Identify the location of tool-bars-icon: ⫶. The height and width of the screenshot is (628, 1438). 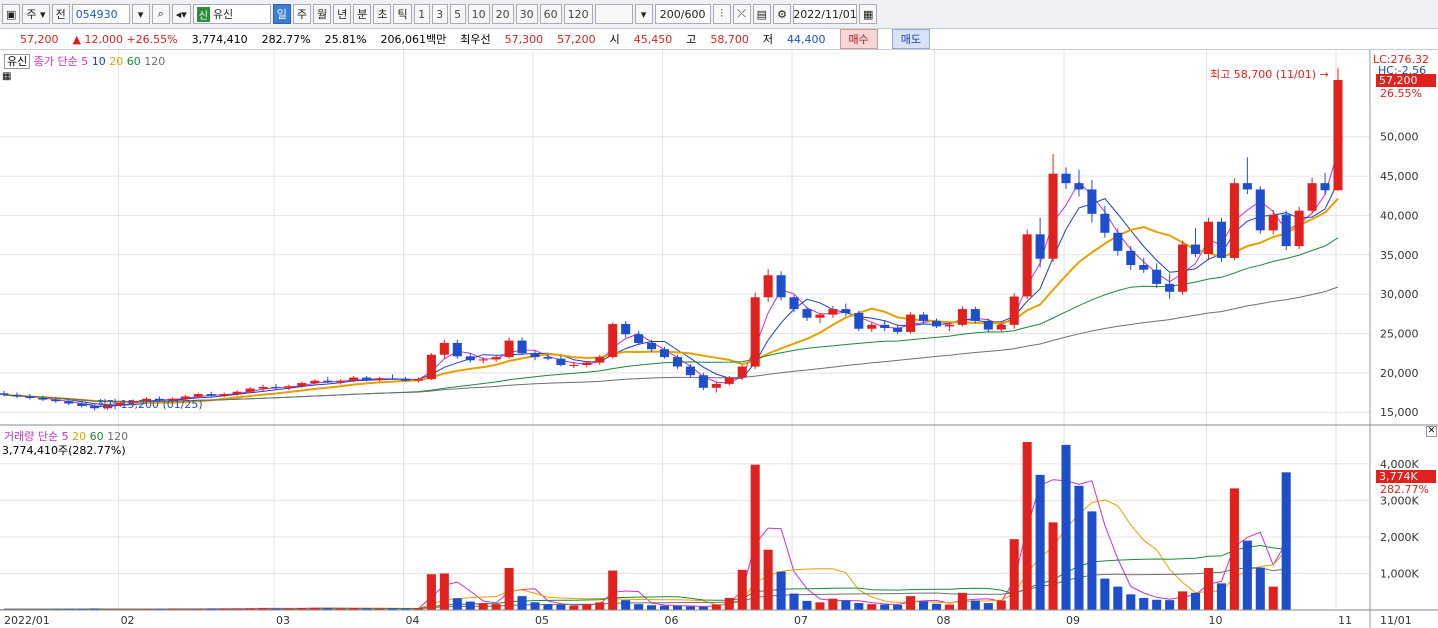
(721, 14).